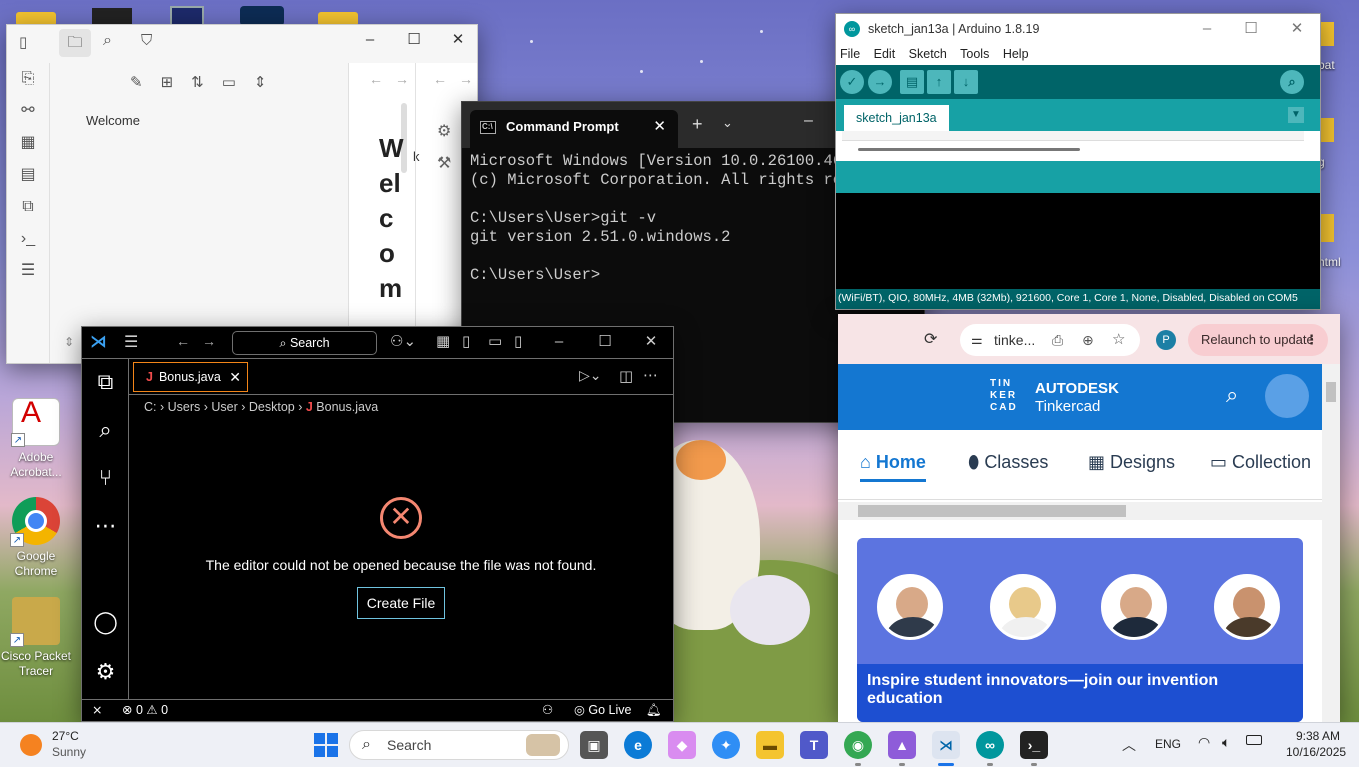 The image size is (1359, 767). I want to click on wifi-icon: ◠, so click(1204, 742).